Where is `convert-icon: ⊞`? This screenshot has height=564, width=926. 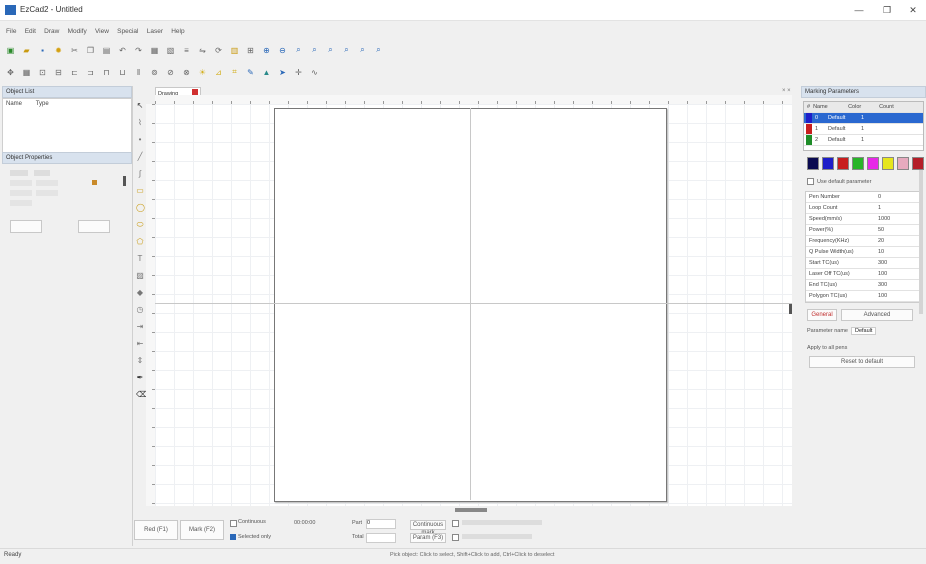
convert-icon: ⊞ is located at coordinates (250, 50).